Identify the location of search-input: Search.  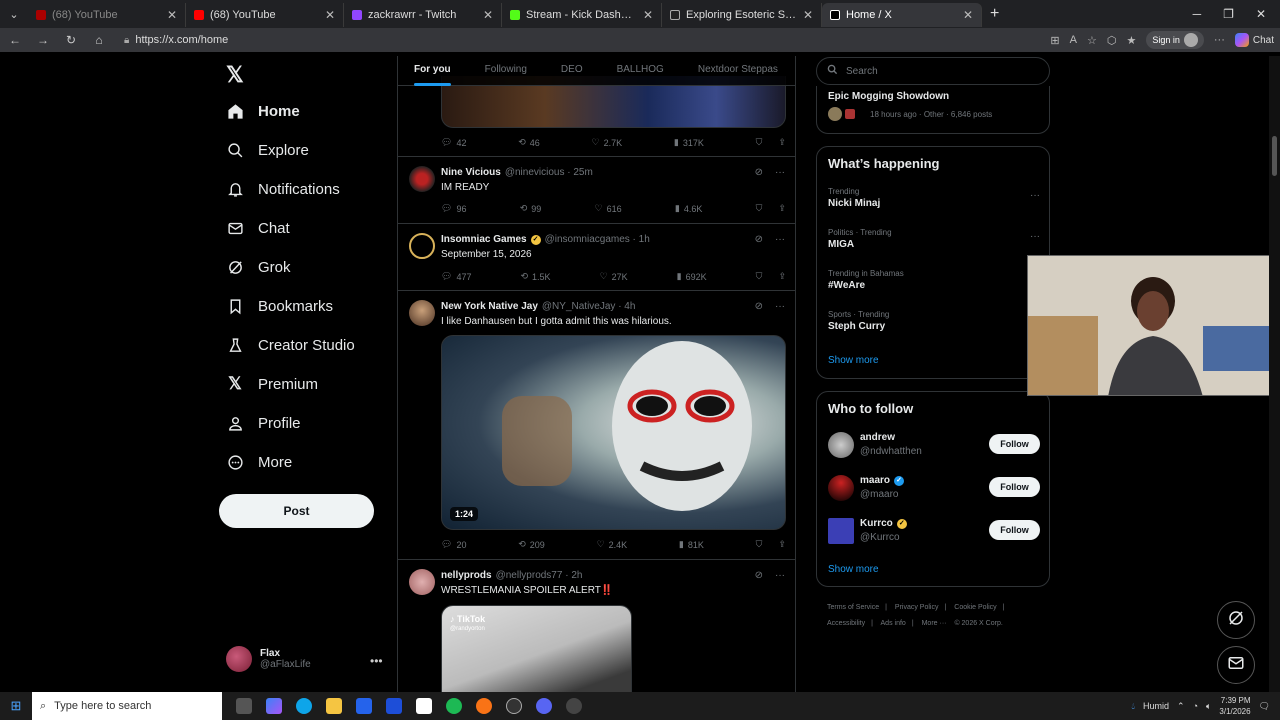
(933, 71).